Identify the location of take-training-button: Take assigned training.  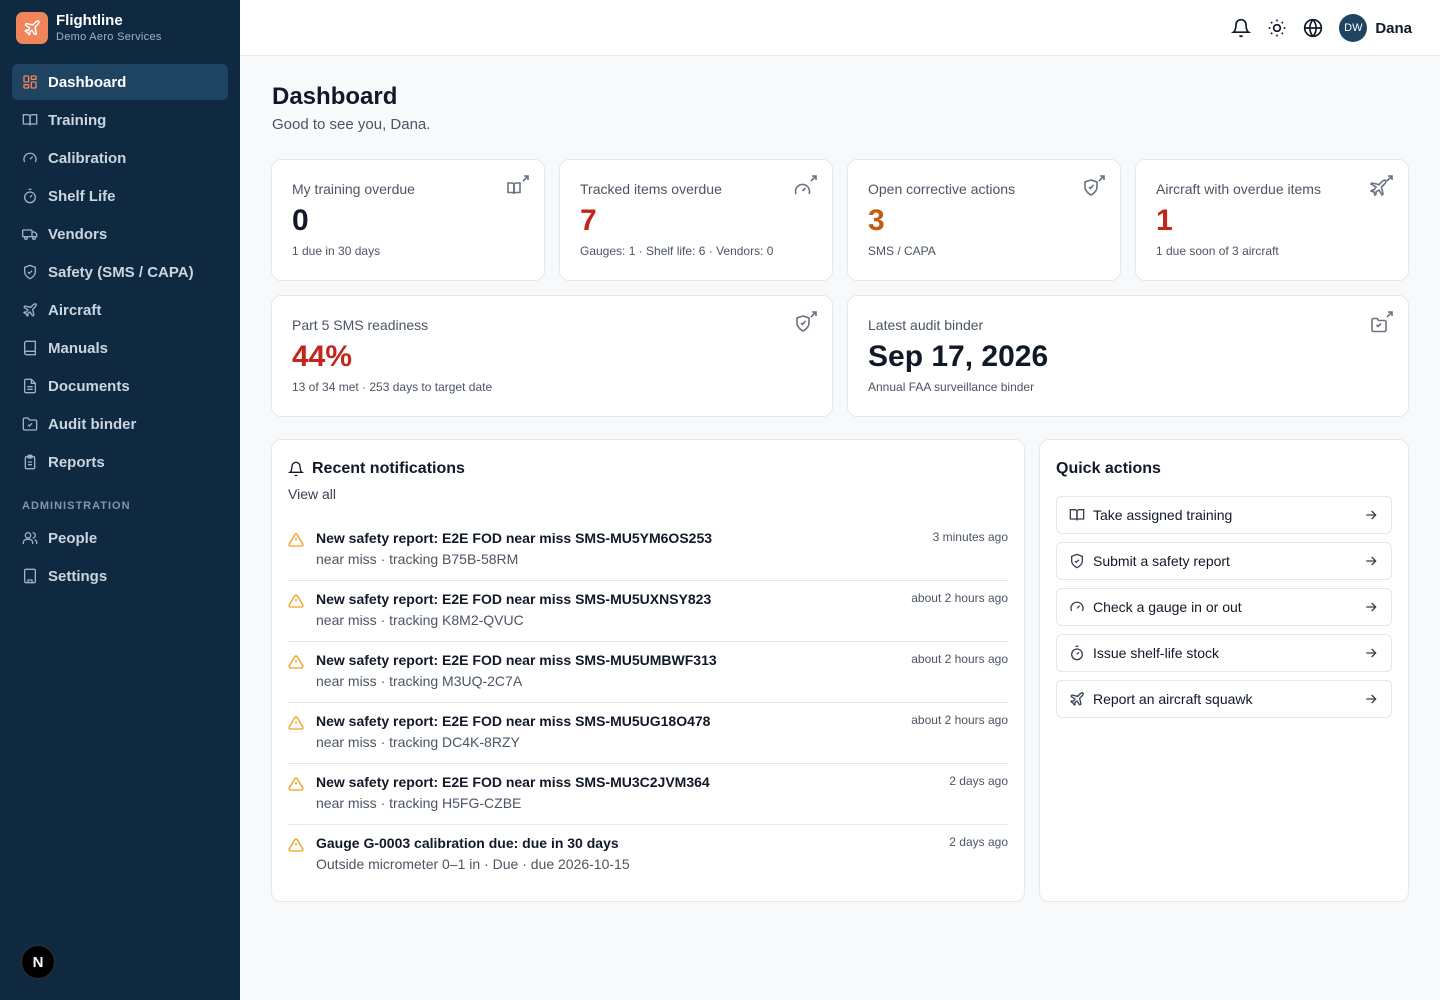
(1224, 515).